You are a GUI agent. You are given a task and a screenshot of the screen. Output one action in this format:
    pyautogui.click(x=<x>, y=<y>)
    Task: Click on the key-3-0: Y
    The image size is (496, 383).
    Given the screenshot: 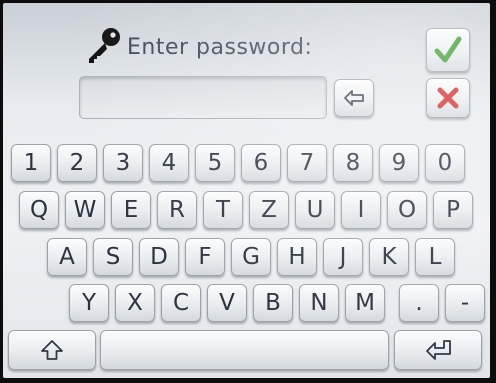 What is the action you would take?
    pyautogui.click(x=89, y=303)
    